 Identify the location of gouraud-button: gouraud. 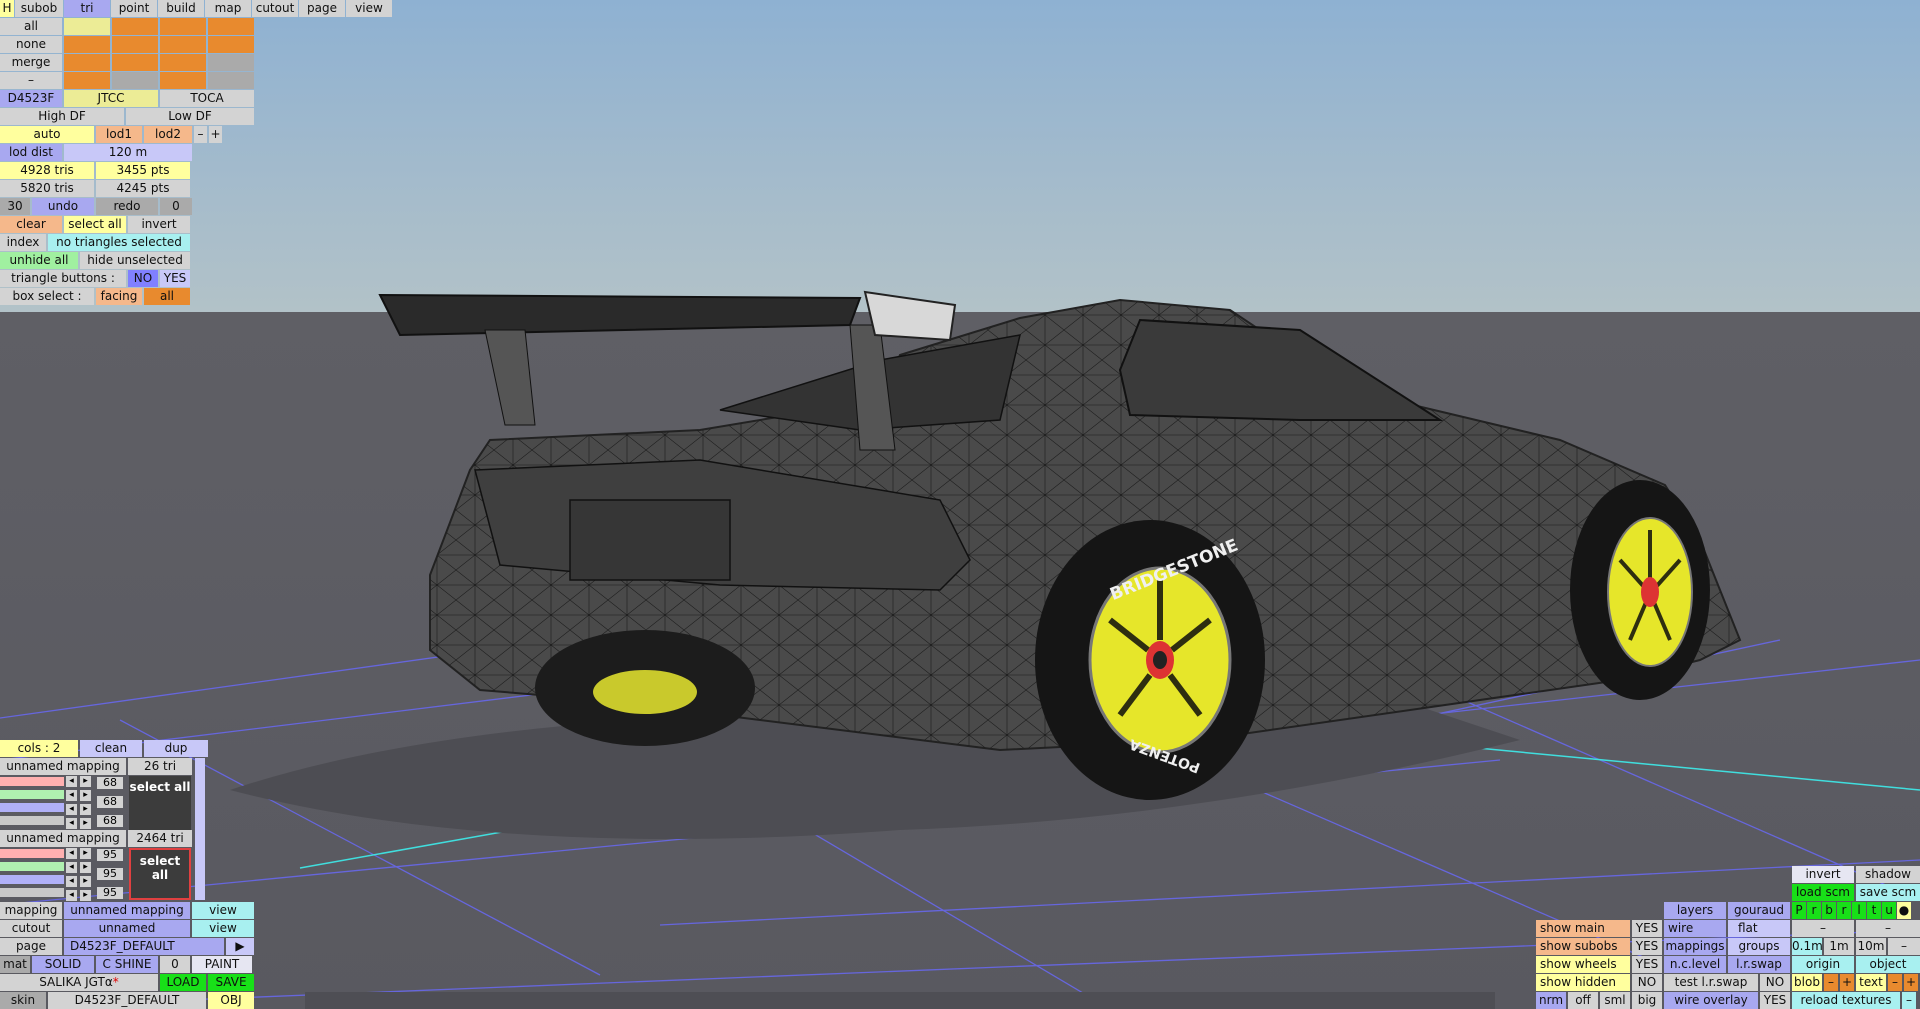
(1759, 910).